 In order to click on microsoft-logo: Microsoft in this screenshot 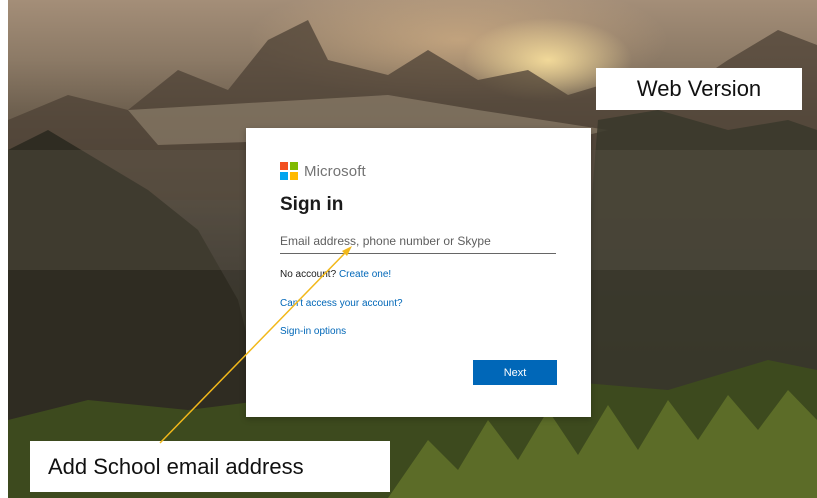, I will do `click(323, 171)`.